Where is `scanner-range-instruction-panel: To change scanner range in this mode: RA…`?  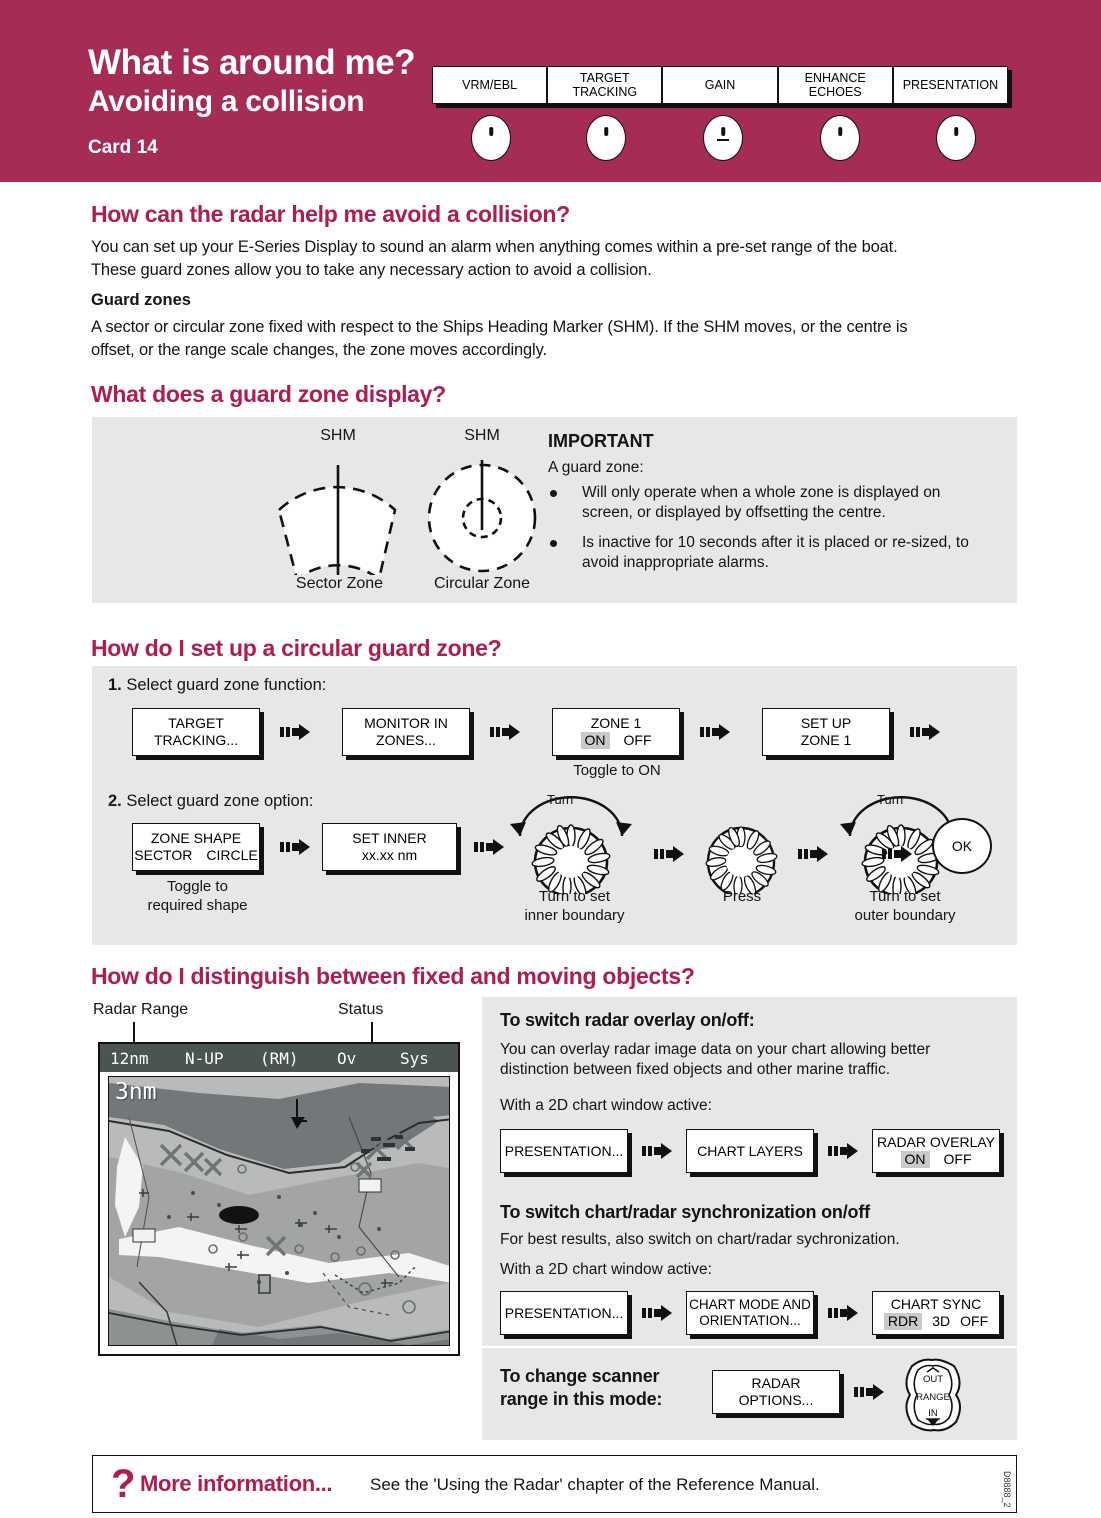 scanner-range-instruction-panel: To change scanner range in this mode: RA… is located at coordinates (749, 1394).